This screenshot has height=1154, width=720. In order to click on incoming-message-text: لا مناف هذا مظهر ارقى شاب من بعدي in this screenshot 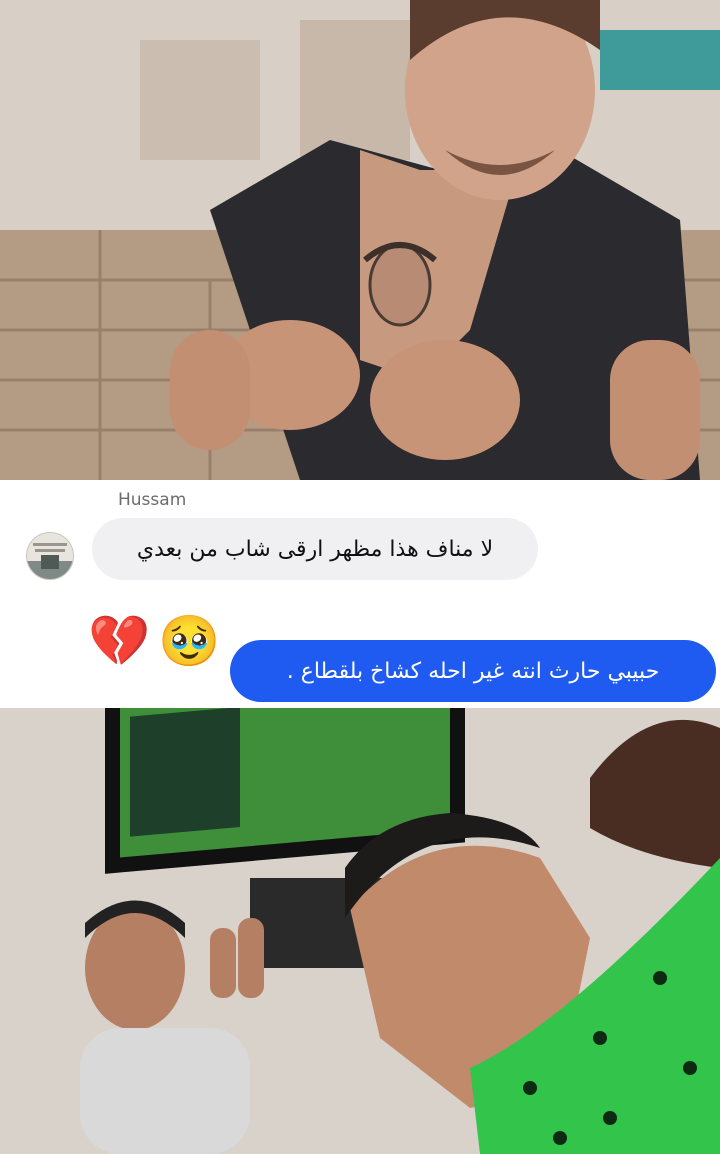, I will do `click(315, 549)`.